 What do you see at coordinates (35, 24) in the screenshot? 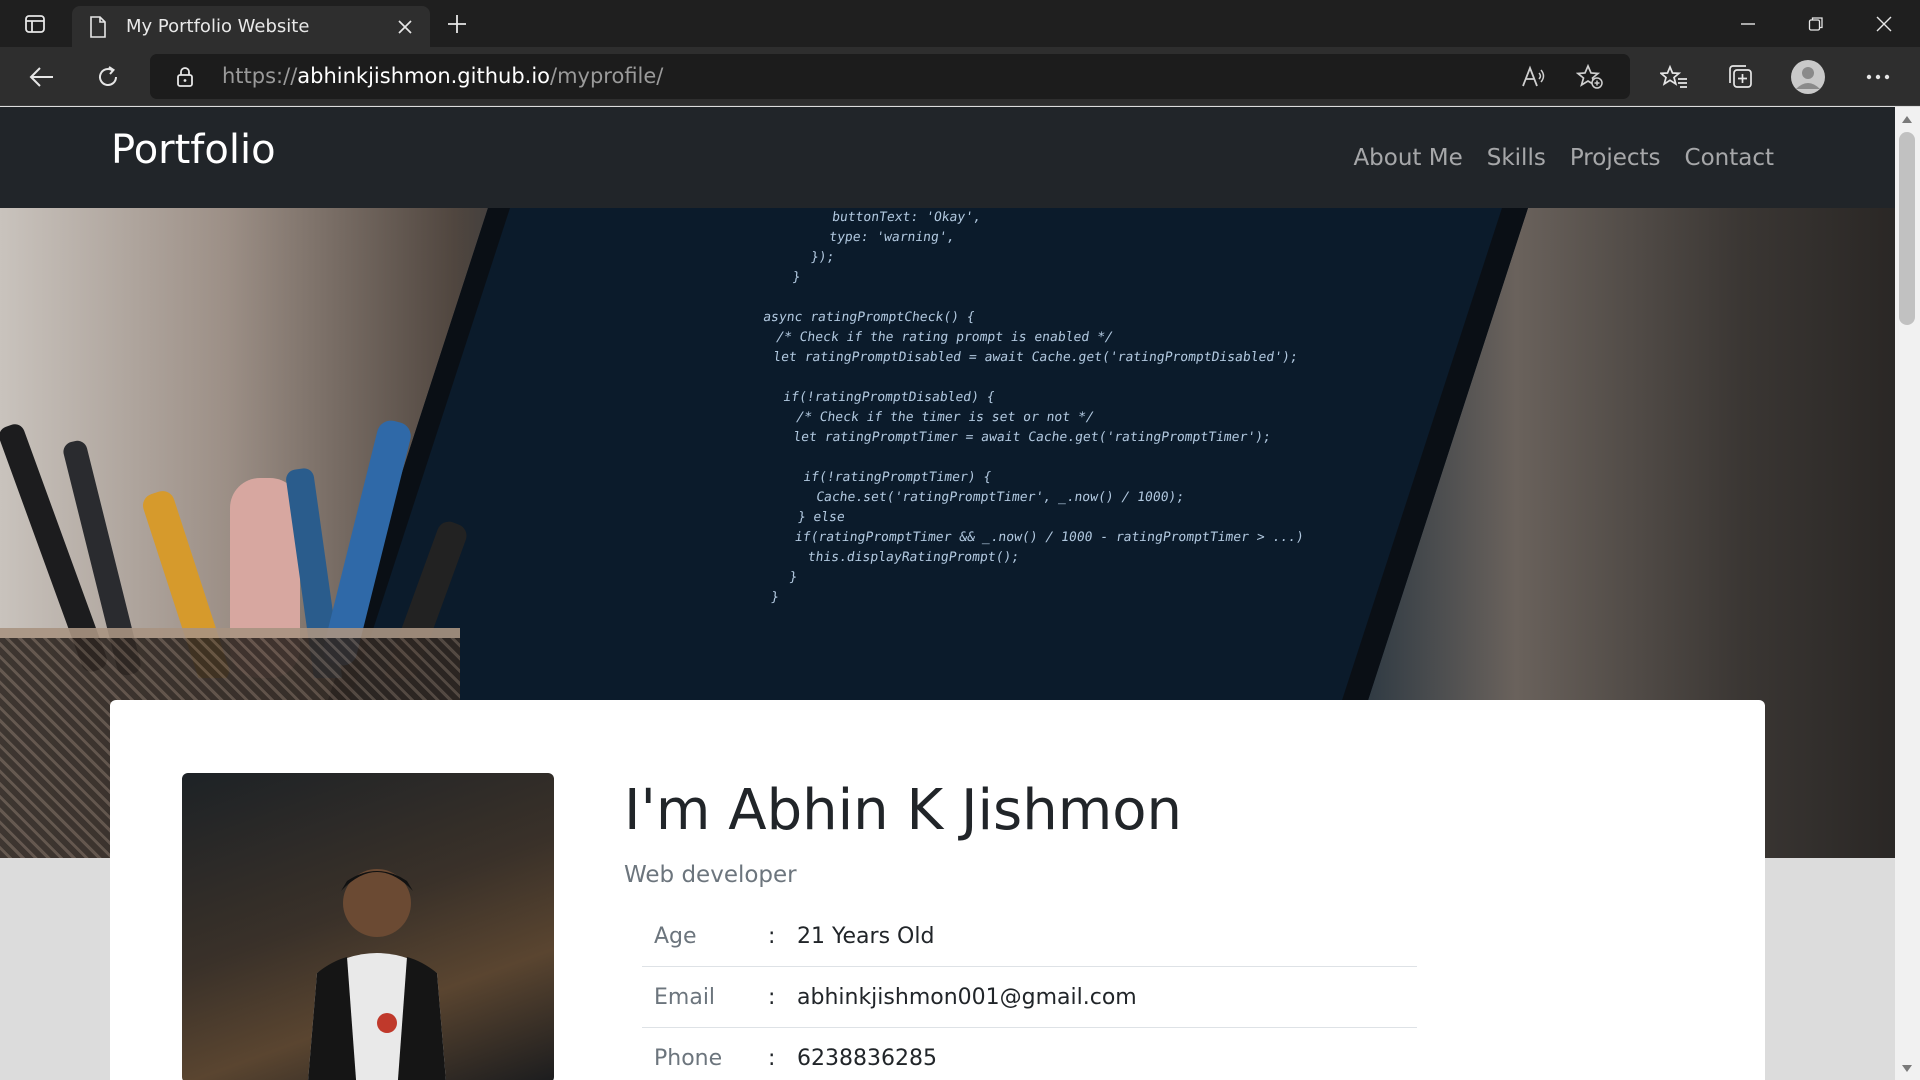
I see `tab-actions-icon` at bounding box center [35, 24].